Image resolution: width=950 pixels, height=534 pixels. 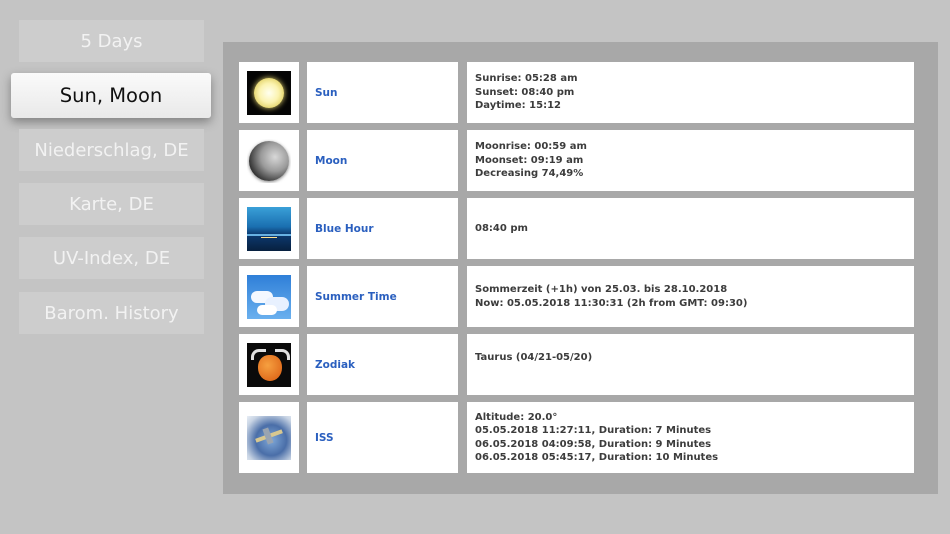 I want to click on table-row: Blue Hour 08:40 pm, so click(x=577, y=228).